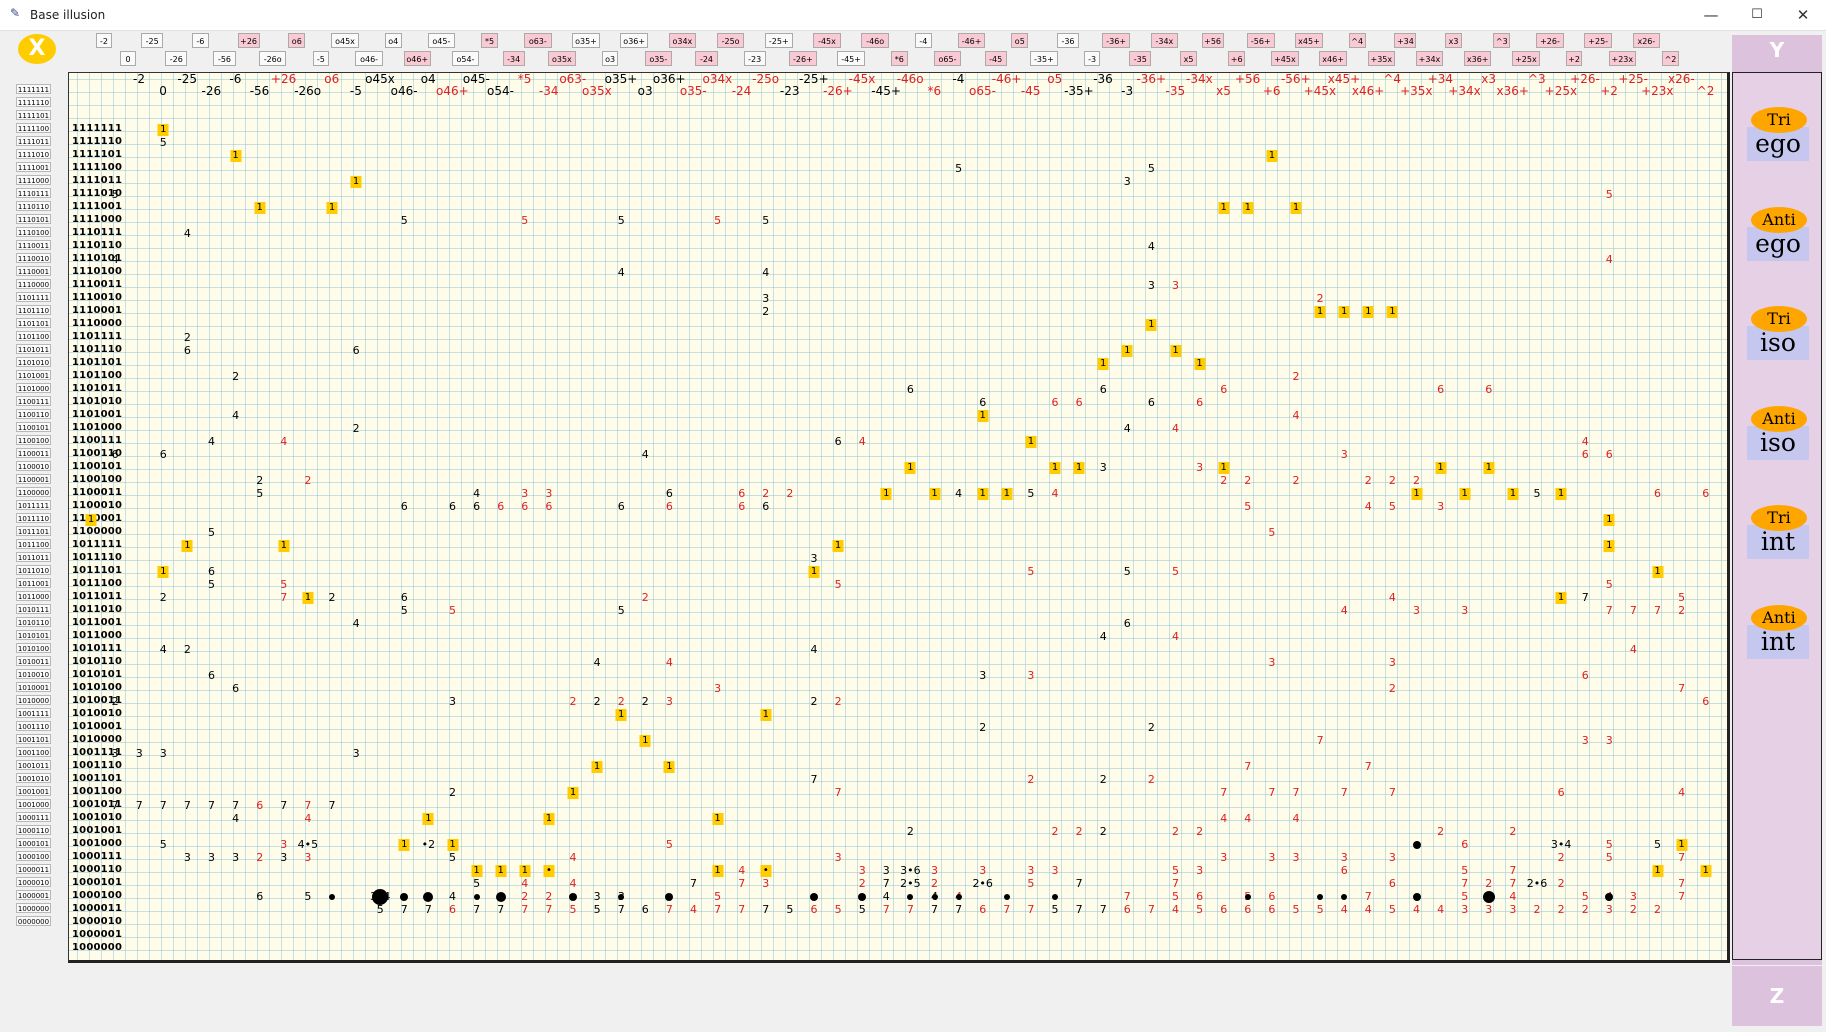 This screenshot has height=1032, width=1826. Describe the element at coordinates (152, 40) in the screenshot. I see `column-button: -25` at that location.